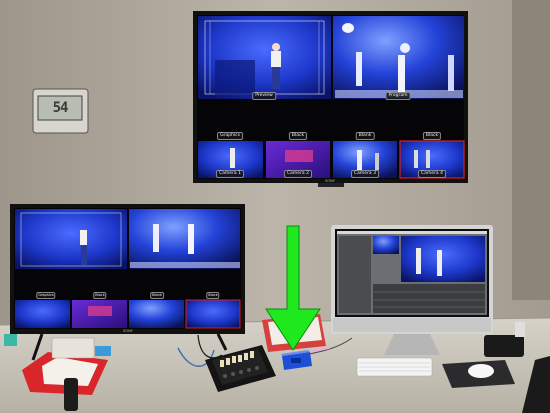 Image resolution: width=550 pixels, height=413 pixels. I want to click on speaker-right, so click(504, 346).